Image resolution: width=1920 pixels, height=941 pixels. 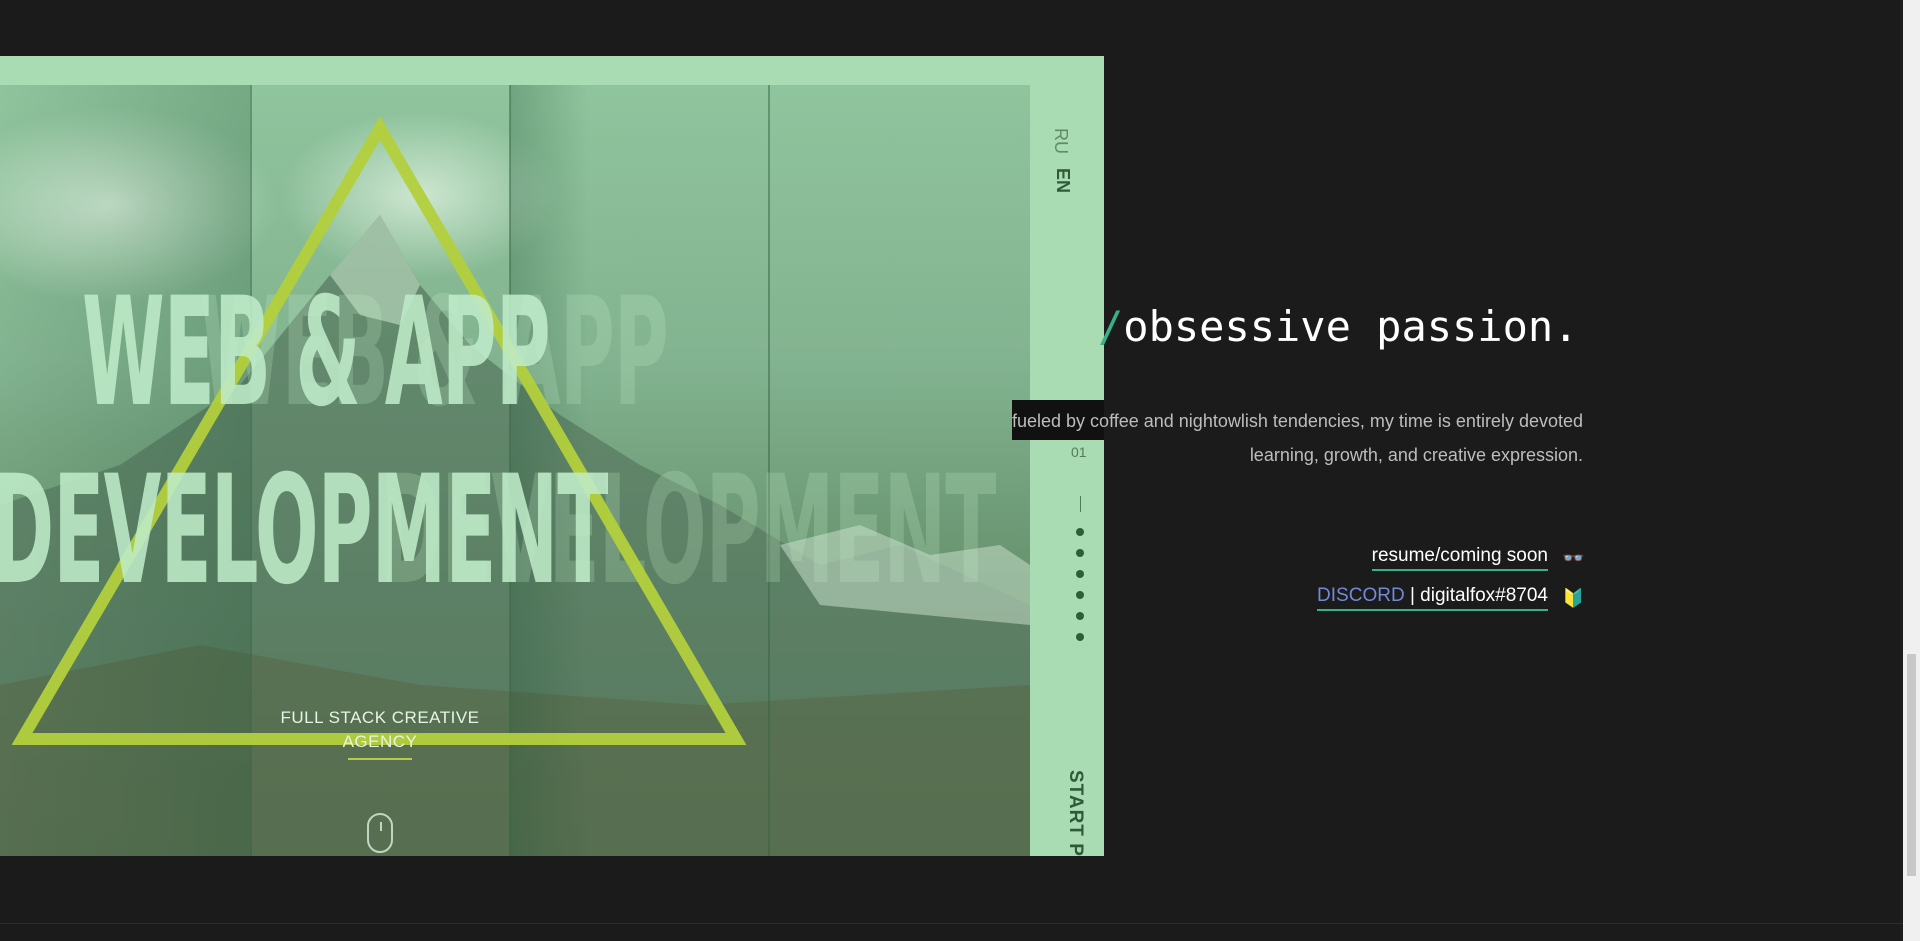 I want to click on scrollbar, so click(x=1911, y=470).